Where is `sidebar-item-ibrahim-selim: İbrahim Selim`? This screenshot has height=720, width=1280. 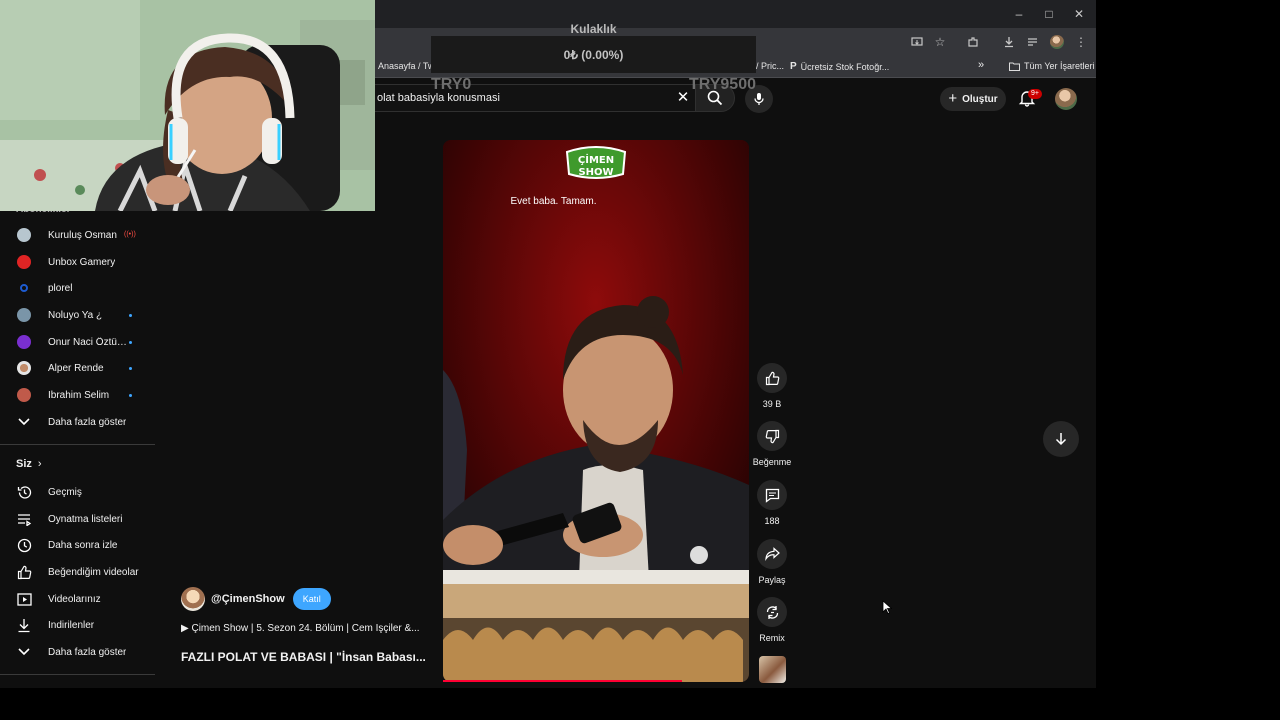 sidebar-item-ibrahim-selim: İbrahim Selim is located at coordinates (77, 395).